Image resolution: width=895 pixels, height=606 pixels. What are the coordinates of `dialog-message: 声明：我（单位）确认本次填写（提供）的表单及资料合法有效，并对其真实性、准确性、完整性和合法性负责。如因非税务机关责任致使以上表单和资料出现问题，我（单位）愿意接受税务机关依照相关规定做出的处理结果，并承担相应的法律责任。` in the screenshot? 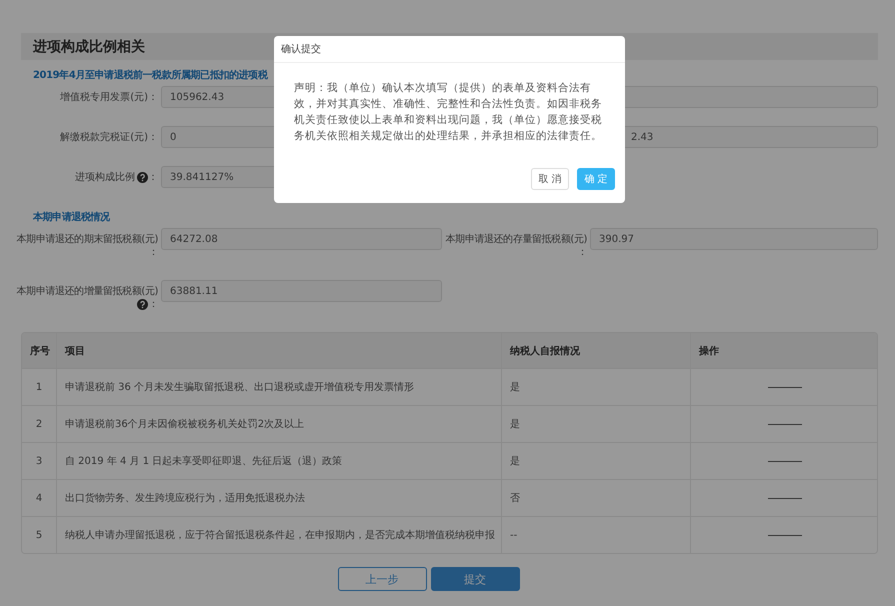 It's located at (448, 112).